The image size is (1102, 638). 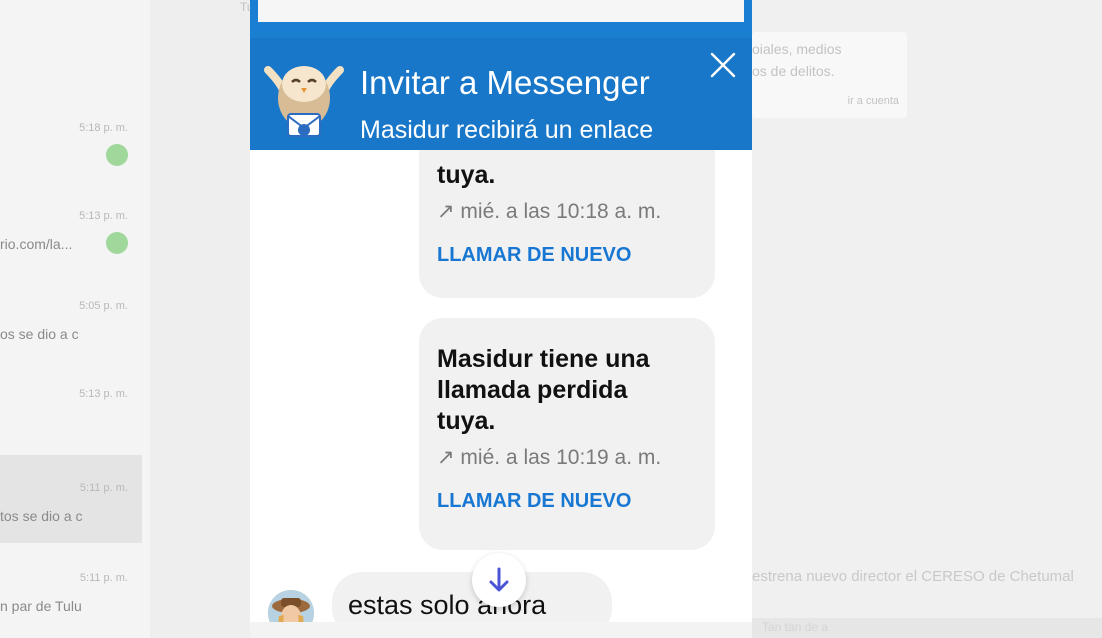 I want to click on background-preview: os se dio a c, so click(x=39, y=334).